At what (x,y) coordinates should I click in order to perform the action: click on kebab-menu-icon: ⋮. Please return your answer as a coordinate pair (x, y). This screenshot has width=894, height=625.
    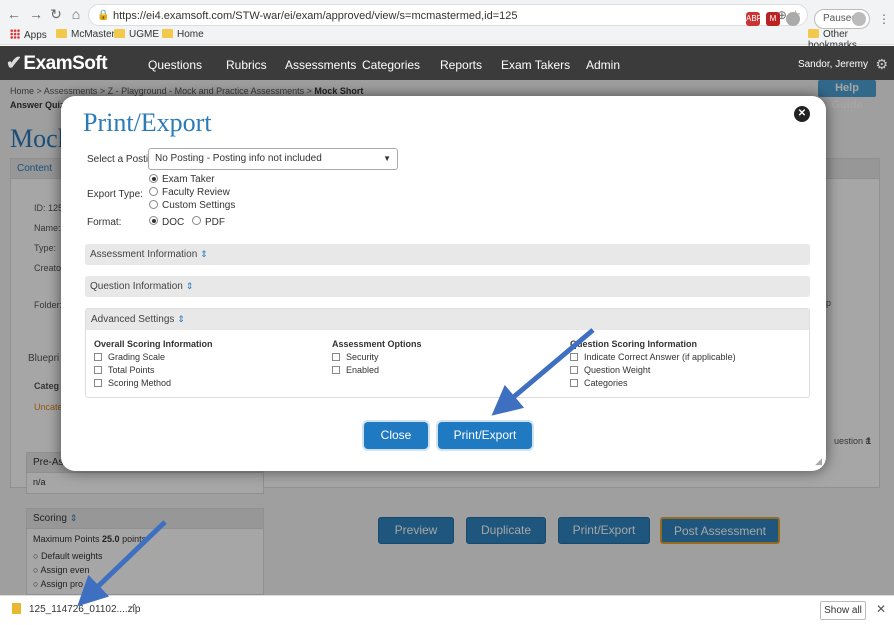
    Looking at the image, I should click on (884, 19).